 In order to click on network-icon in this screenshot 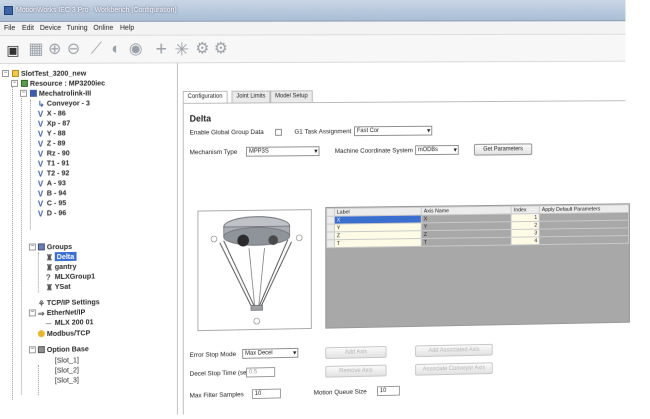, I will do `click(33, 93)`.